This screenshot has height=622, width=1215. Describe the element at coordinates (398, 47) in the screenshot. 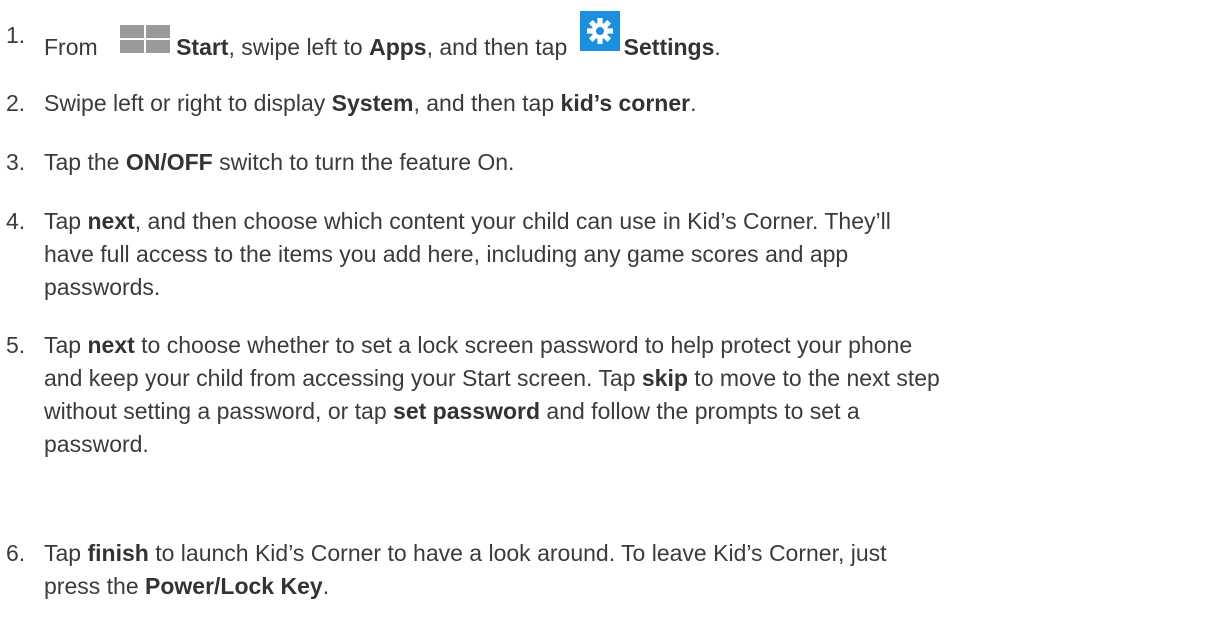

I see `bold-term: Apps` at that location.